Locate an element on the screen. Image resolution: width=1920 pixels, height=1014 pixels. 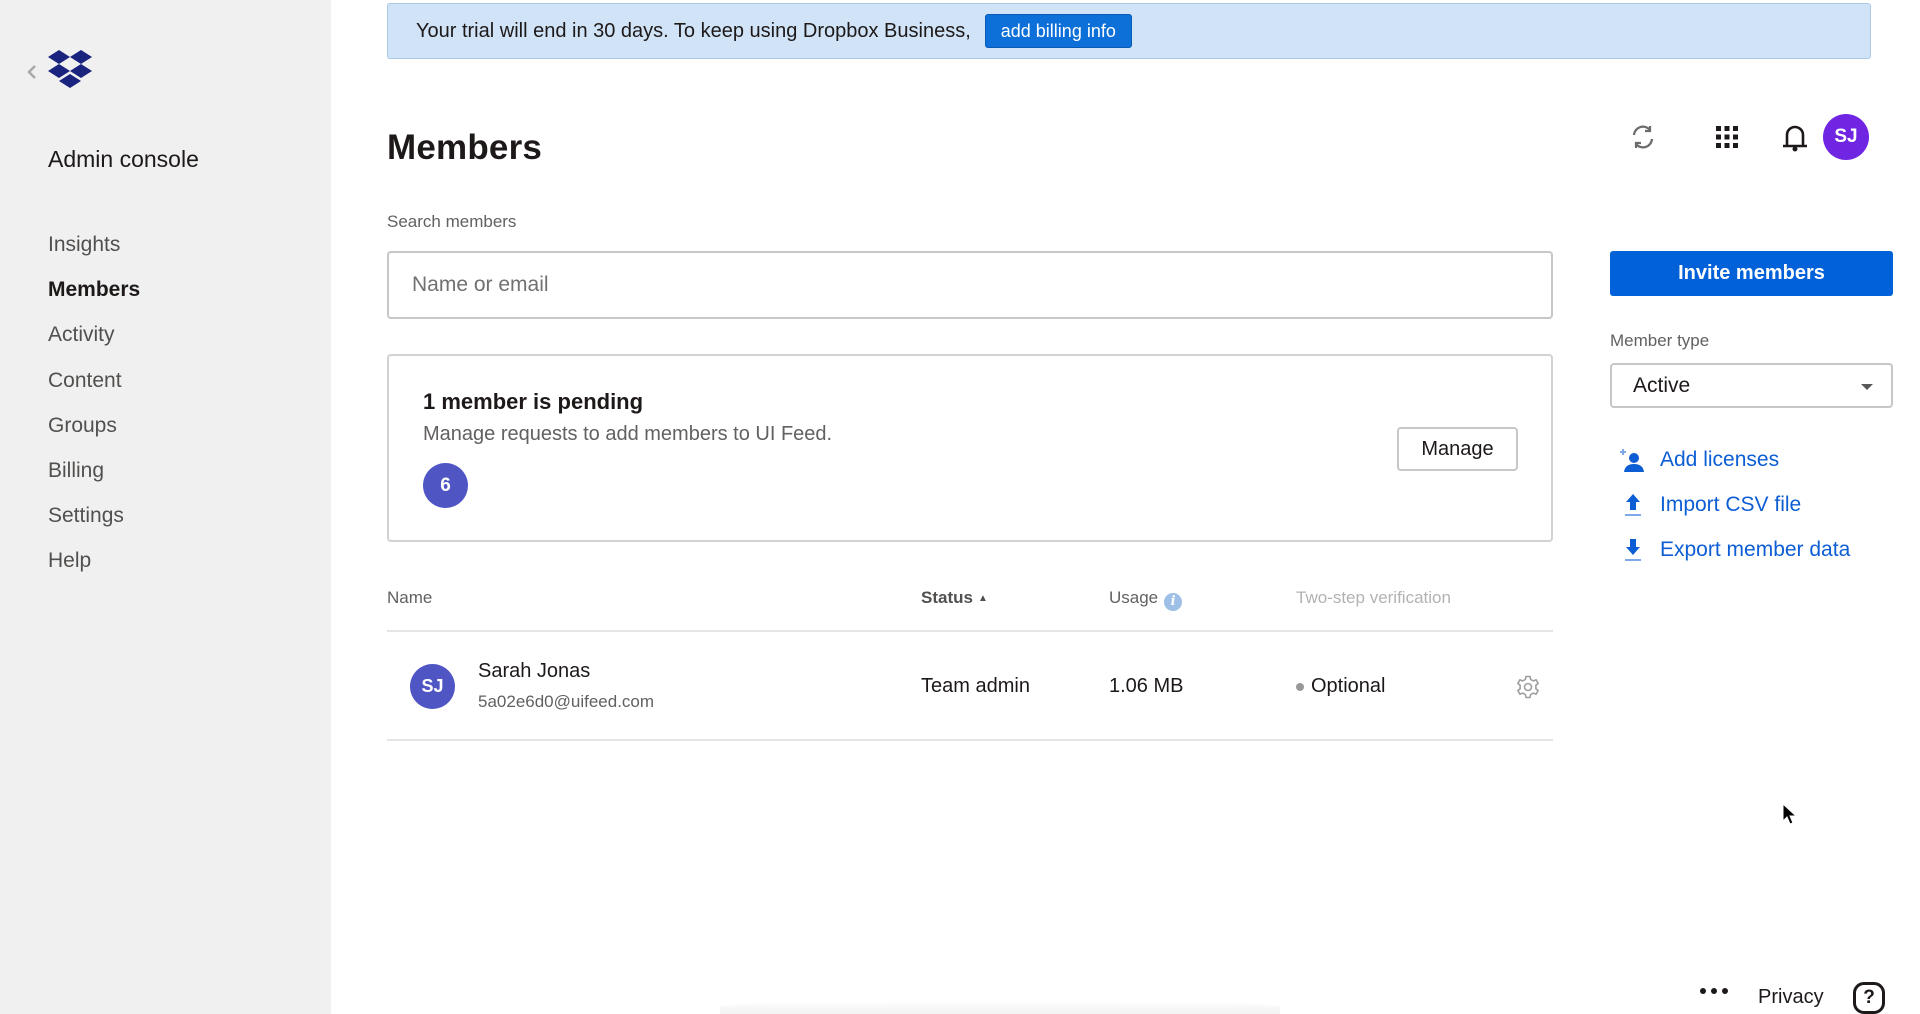
column-header-usage: Usage i is located at coordinates (1146, 599).